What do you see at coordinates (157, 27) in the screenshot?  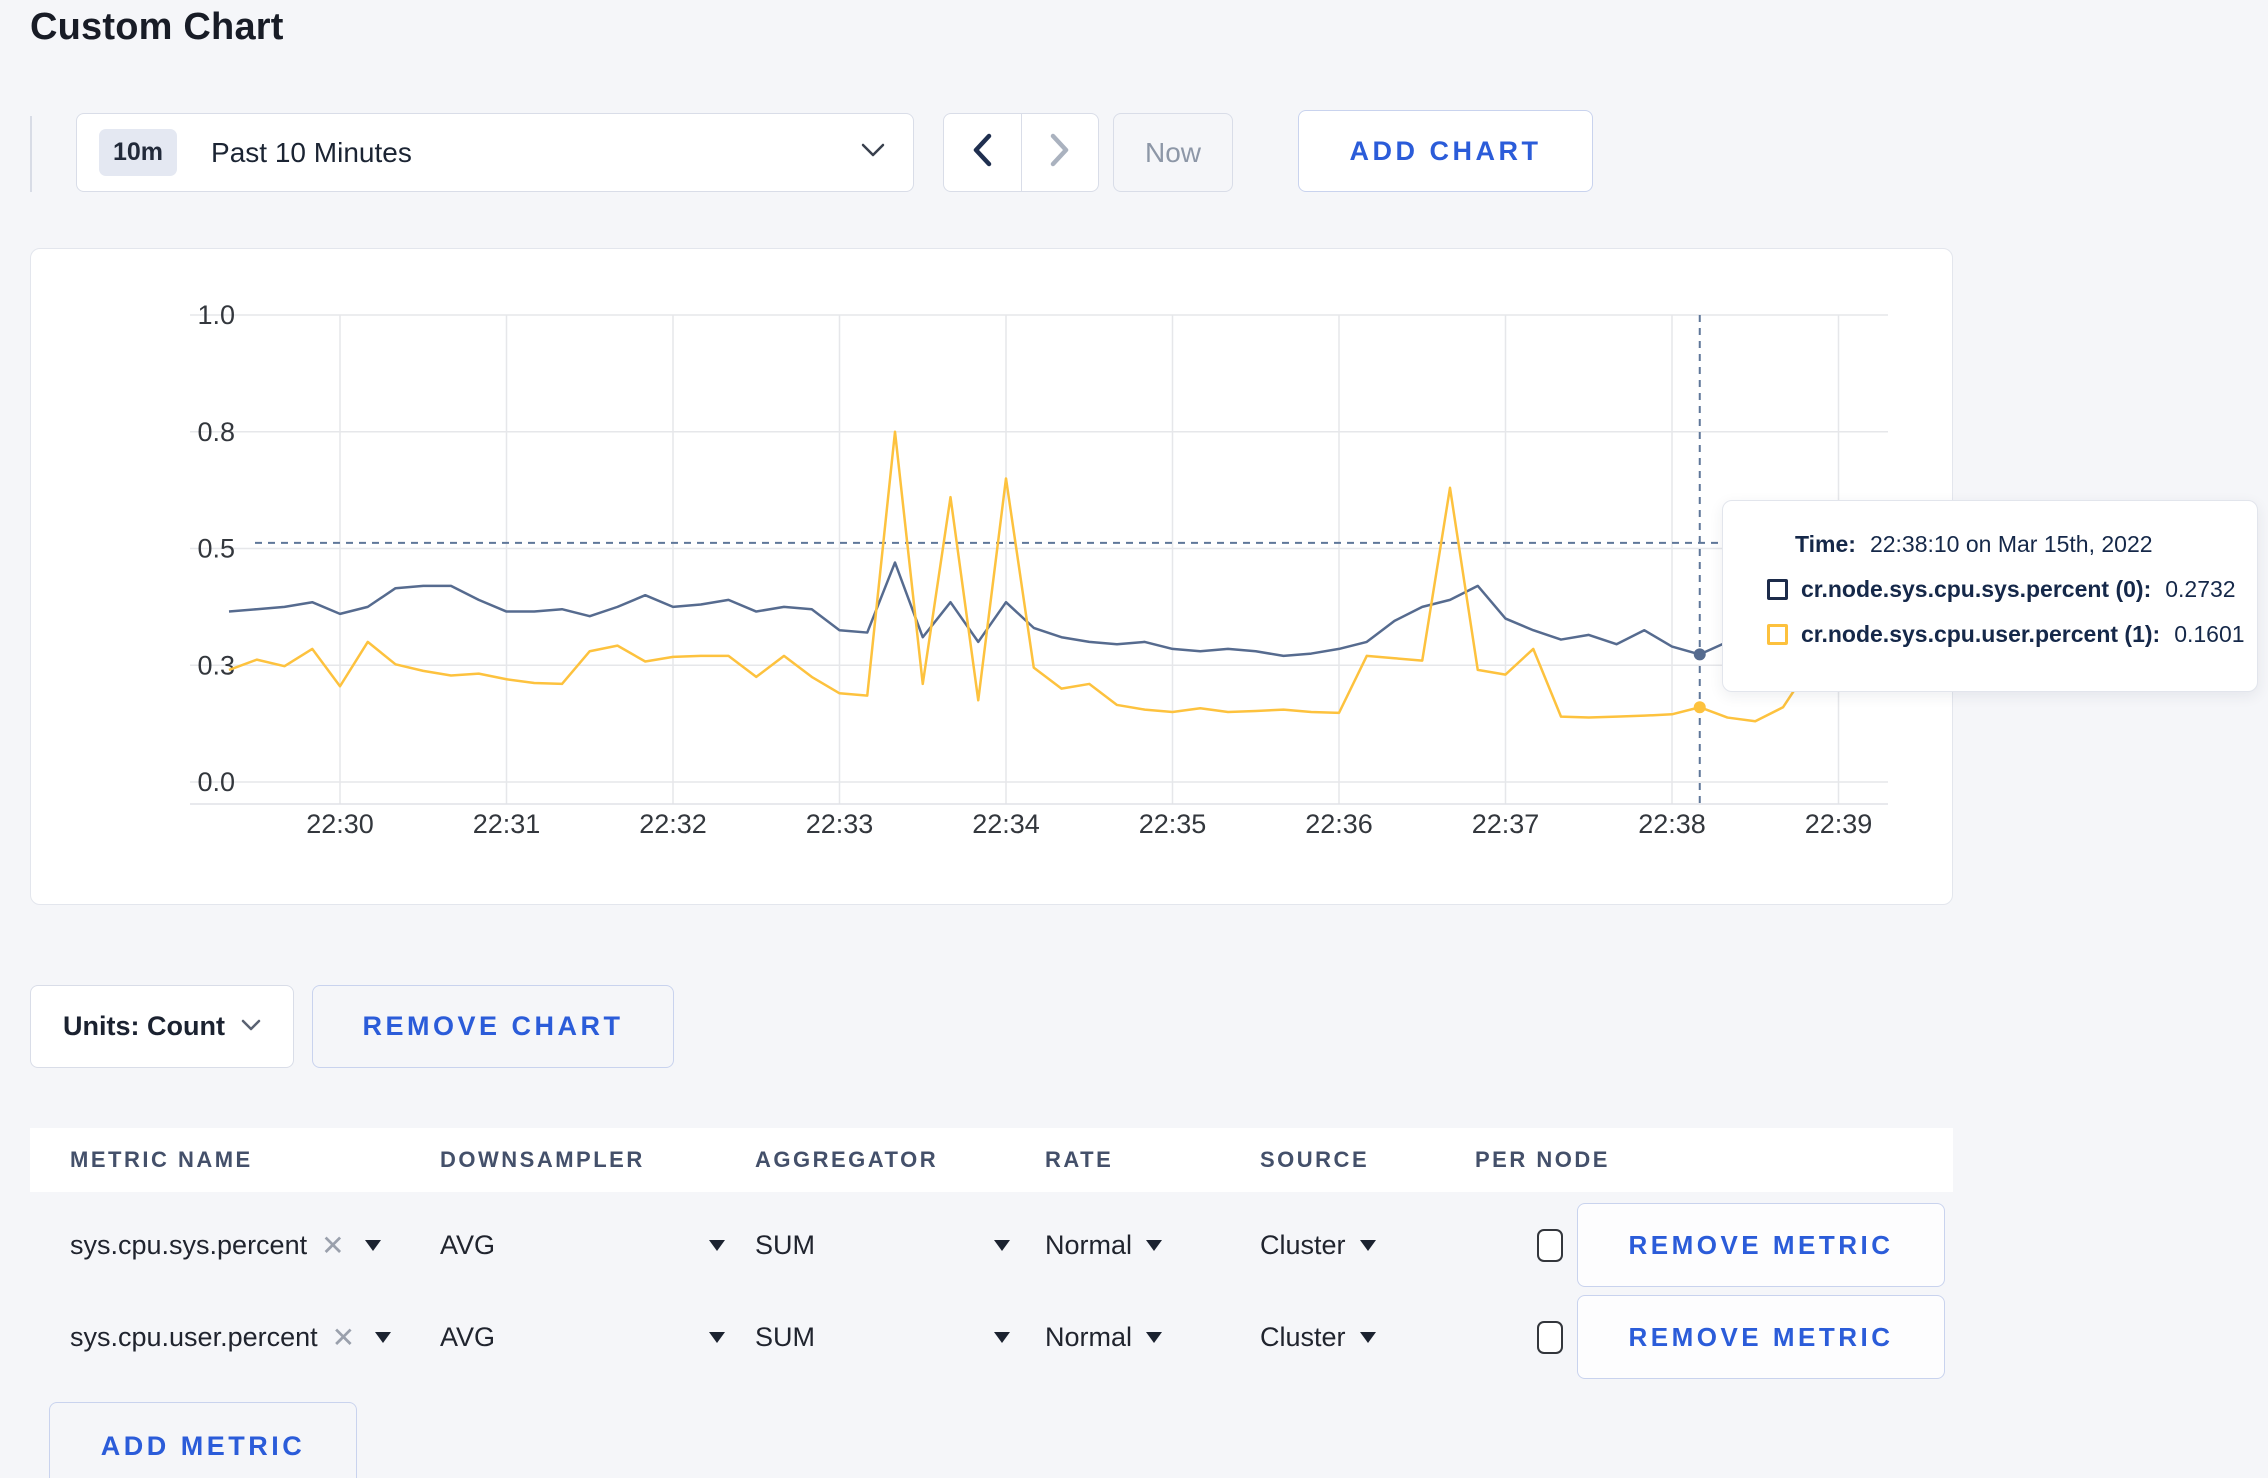 I see `page-title: Custom Chart` at bounding box center [157, 27].